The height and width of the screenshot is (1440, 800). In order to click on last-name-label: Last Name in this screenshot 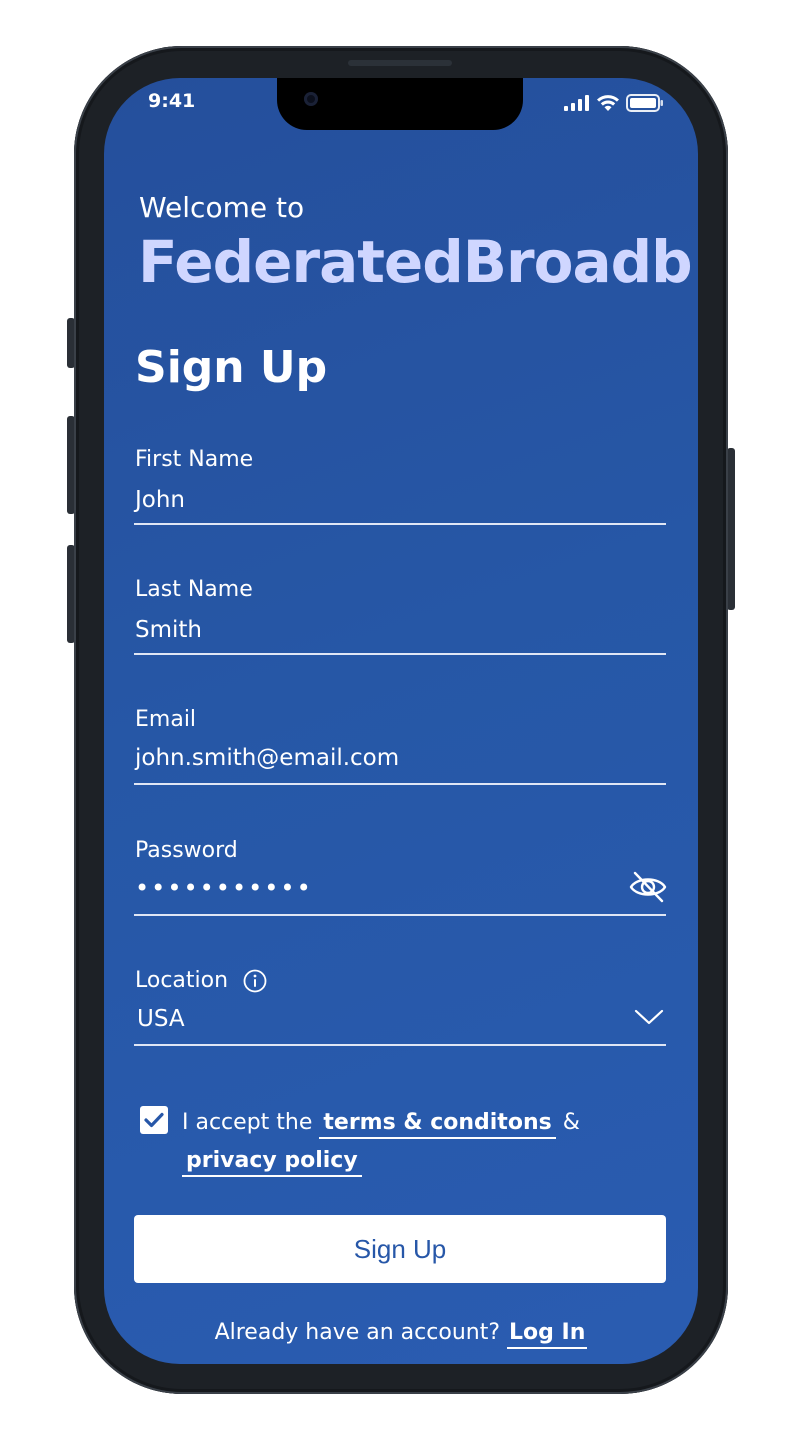, I will do `click(194, 589)`.